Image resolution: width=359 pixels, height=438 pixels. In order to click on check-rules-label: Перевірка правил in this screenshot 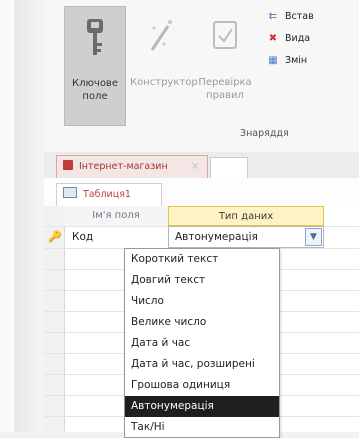, I will do `click(225, 89)`.